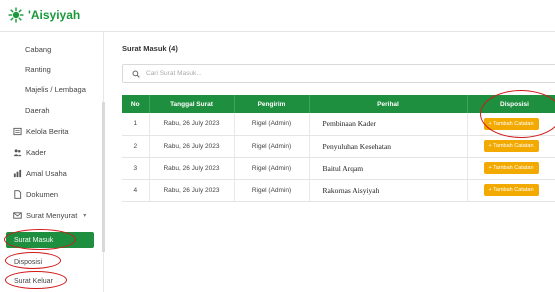 This screenshot has width=555, height=292. What do you see at coordinates (246, 73) in the screenshot?
I see `search-input` at bounding box center [246, 73].